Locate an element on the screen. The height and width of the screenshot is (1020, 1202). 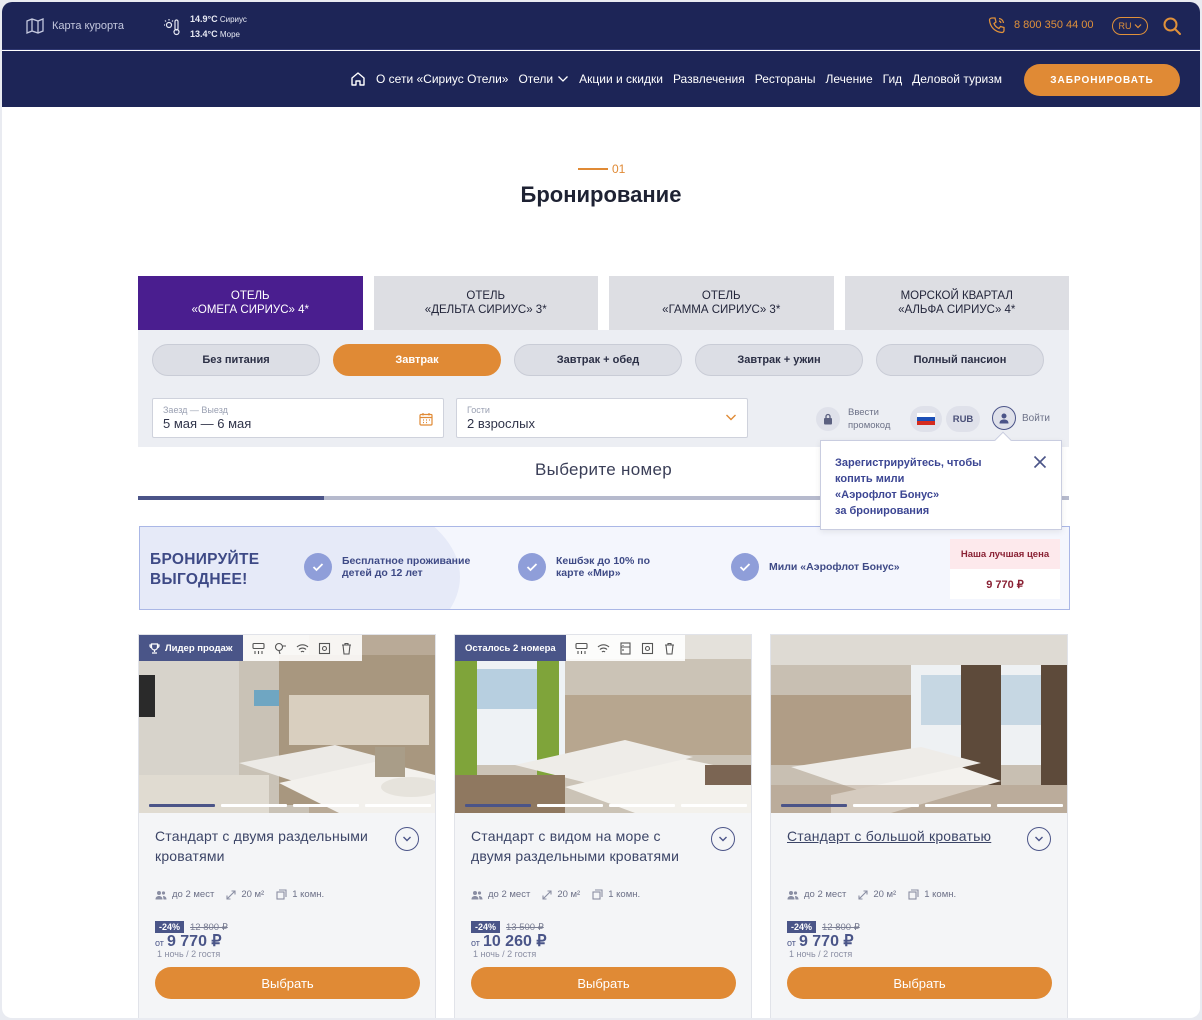
price: от 10 260 ₽ is located at coordinates (509, 941).